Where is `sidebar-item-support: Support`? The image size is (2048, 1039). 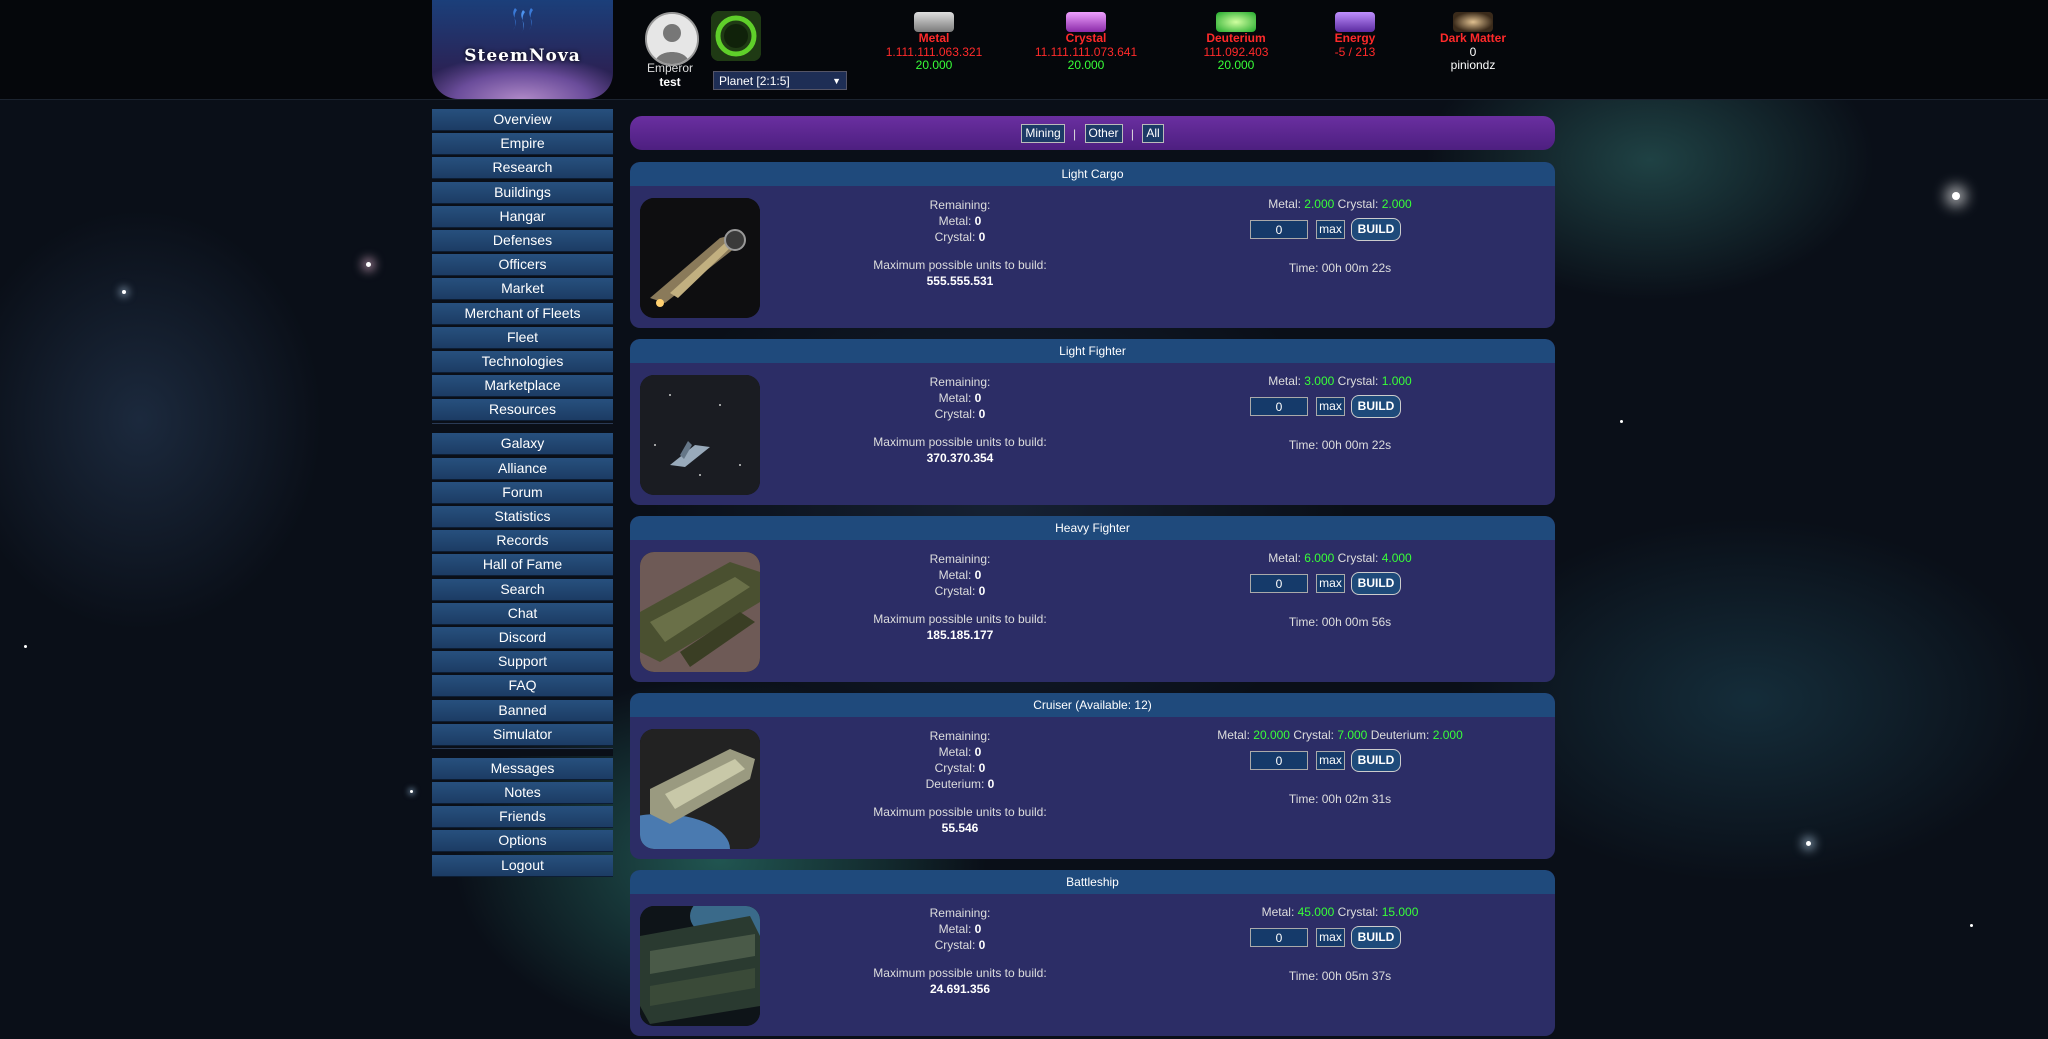 sidebar-item-support: Support is located at coordinates (522, 662).